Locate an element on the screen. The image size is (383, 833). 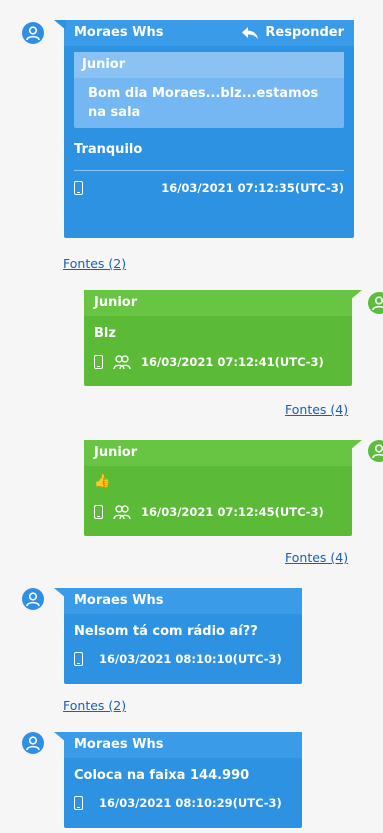
timestamp: 16/03/2021 07:12:35(UTC-3) is located at coordinates (252, 188).